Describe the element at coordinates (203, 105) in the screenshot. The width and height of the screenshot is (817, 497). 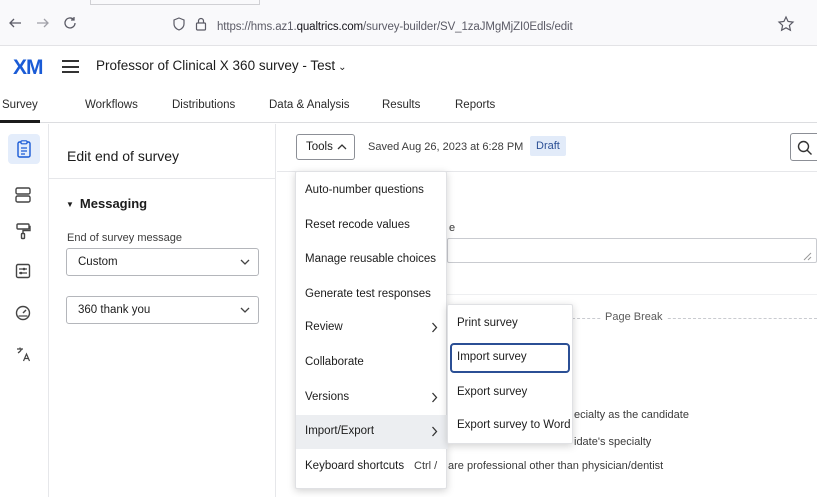
I see `tab-distributions: Distributions` at that location.